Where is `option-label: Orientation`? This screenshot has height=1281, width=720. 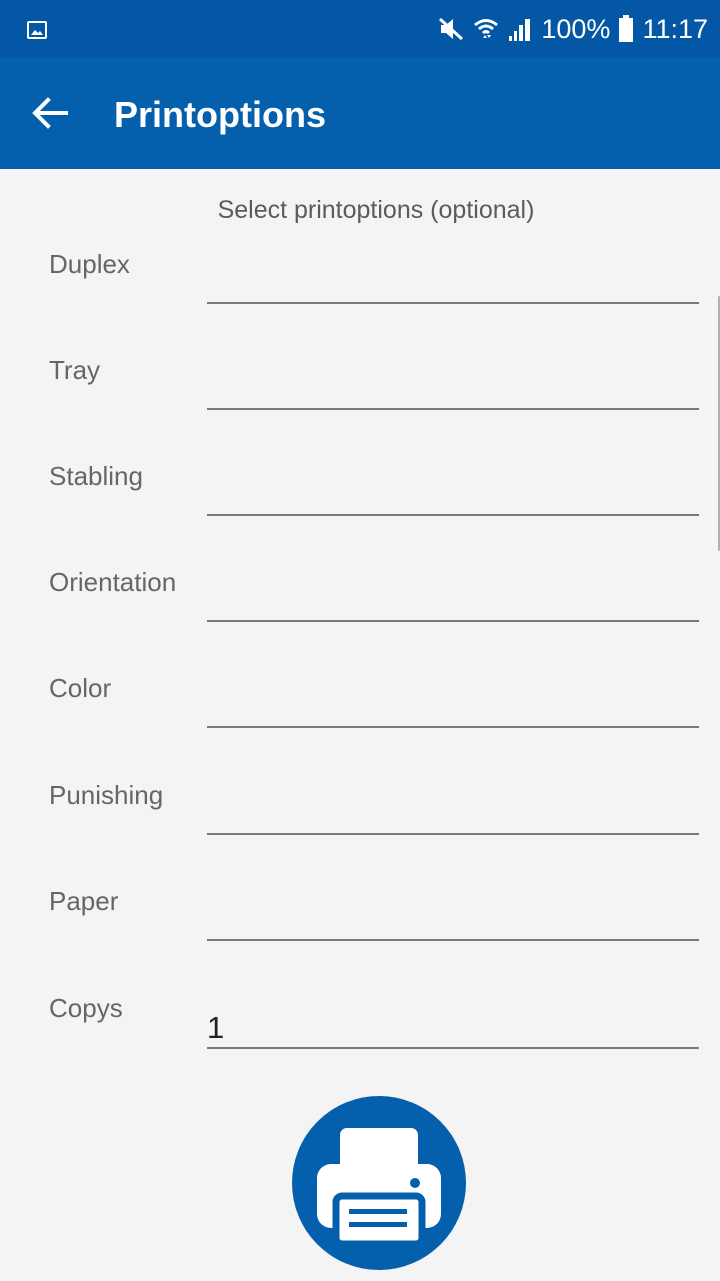
option-label: Orientation is located at coordinates (113, 582).